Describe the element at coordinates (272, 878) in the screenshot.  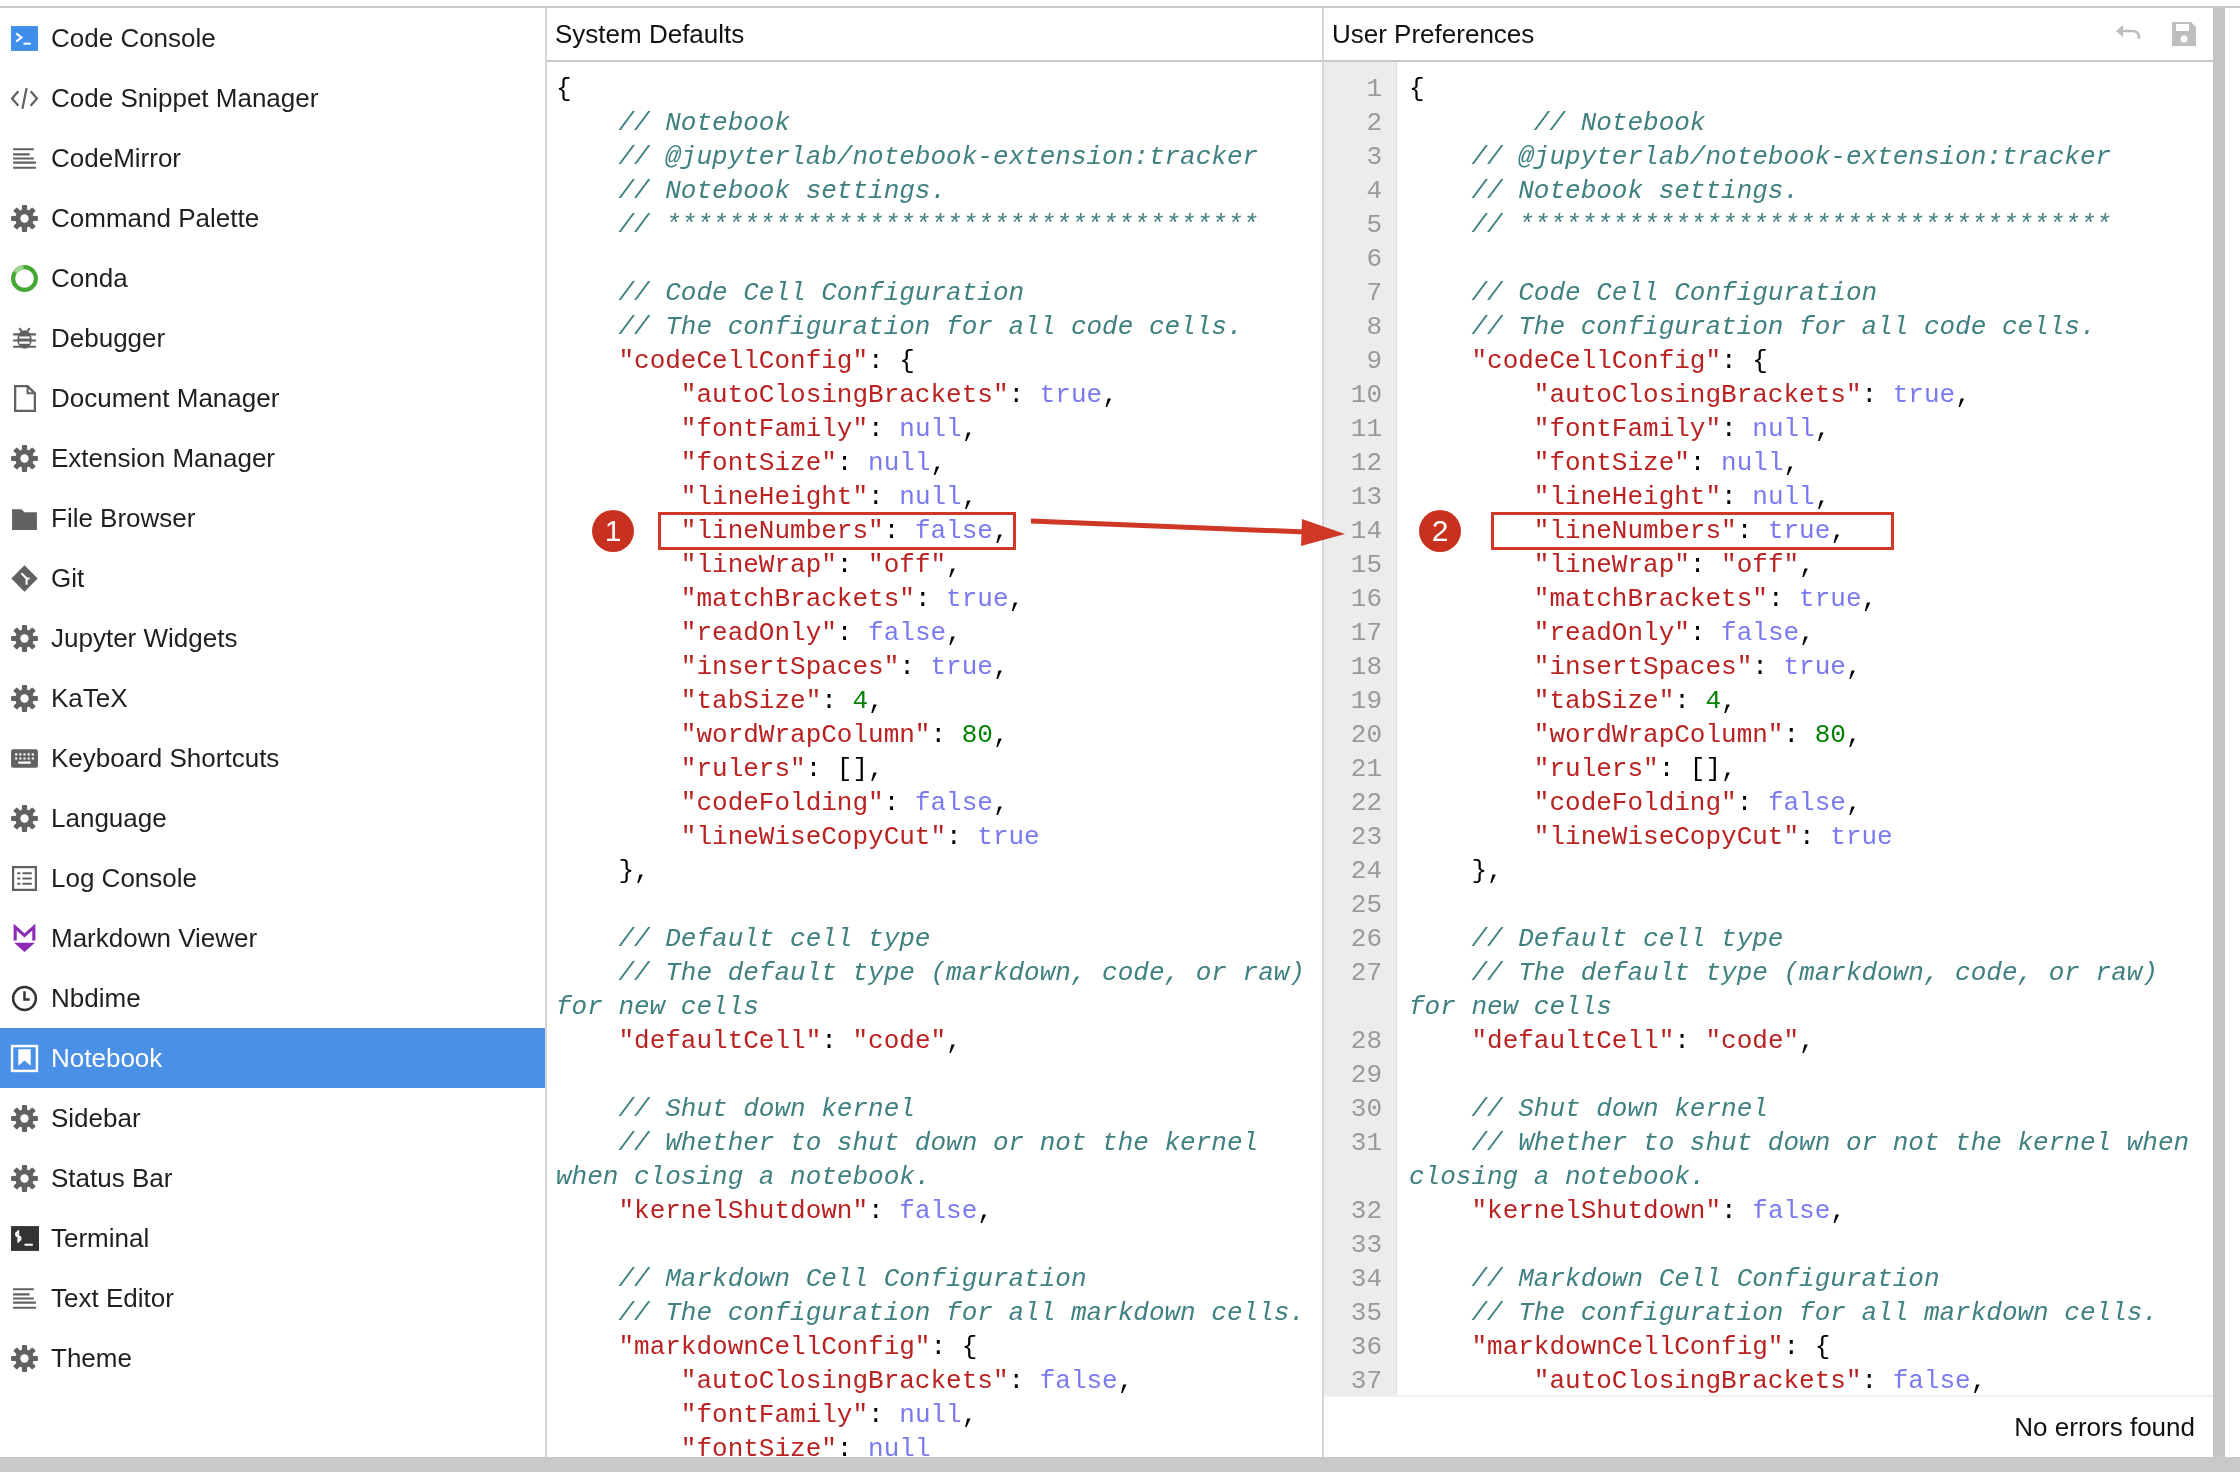
I see `sidebar-item: Log Console` at that location.